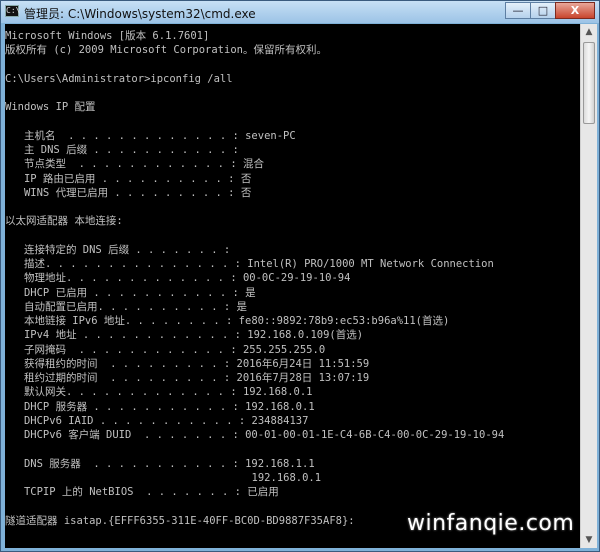  Describe the element at coordinates (134, 164) in the screenshot. I see `console-line: 节点类型 . . . . . . . . . . . . : 混合` at that location.